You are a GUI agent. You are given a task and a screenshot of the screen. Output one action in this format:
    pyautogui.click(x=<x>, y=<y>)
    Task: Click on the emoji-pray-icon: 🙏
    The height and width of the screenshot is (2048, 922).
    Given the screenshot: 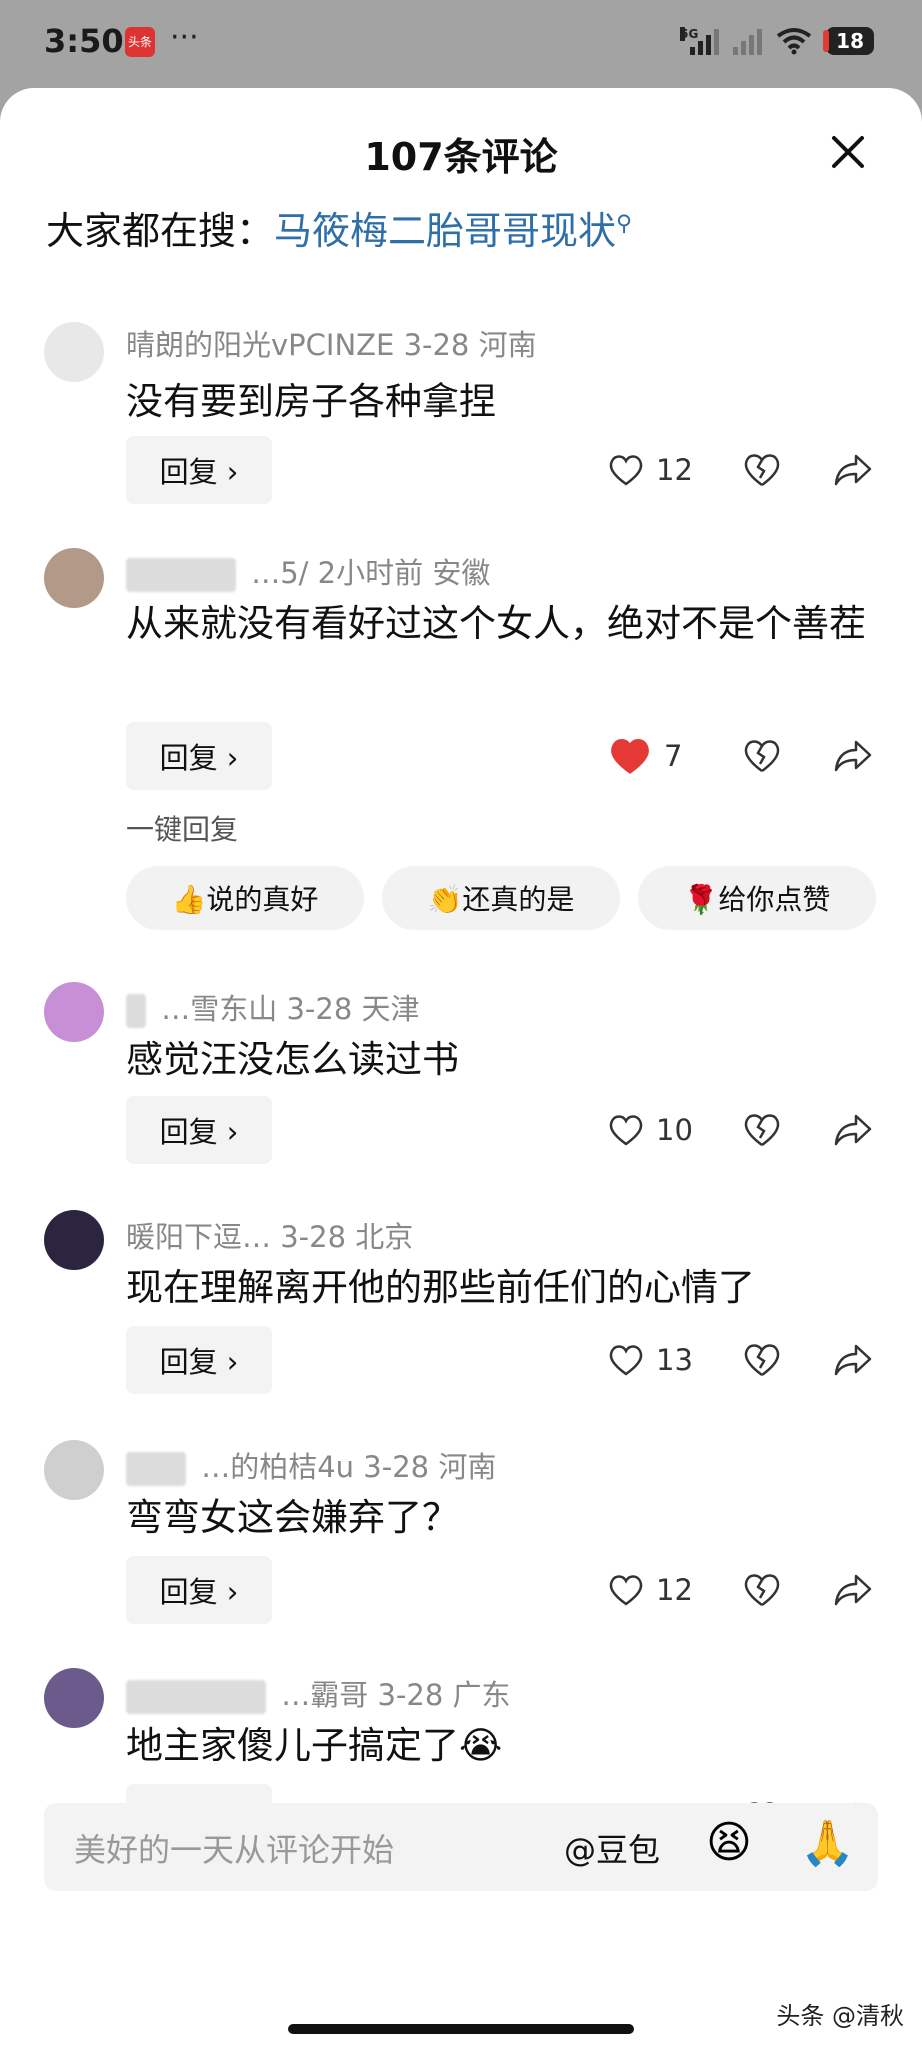 What is the action you would take?
    pyautogui.click(x=827, y=1843)
    